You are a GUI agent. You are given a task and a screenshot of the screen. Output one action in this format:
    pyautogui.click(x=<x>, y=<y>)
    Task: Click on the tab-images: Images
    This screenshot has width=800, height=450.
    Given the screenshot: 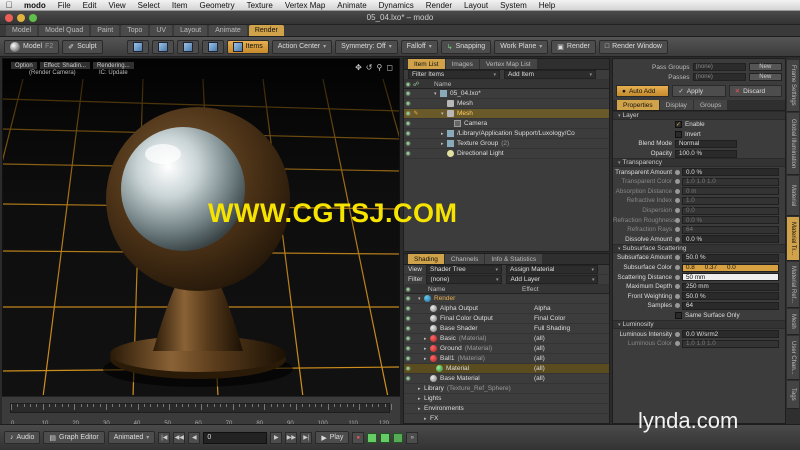 What is the action you would take?
    pyautogui.click(x=462, y=64)
    